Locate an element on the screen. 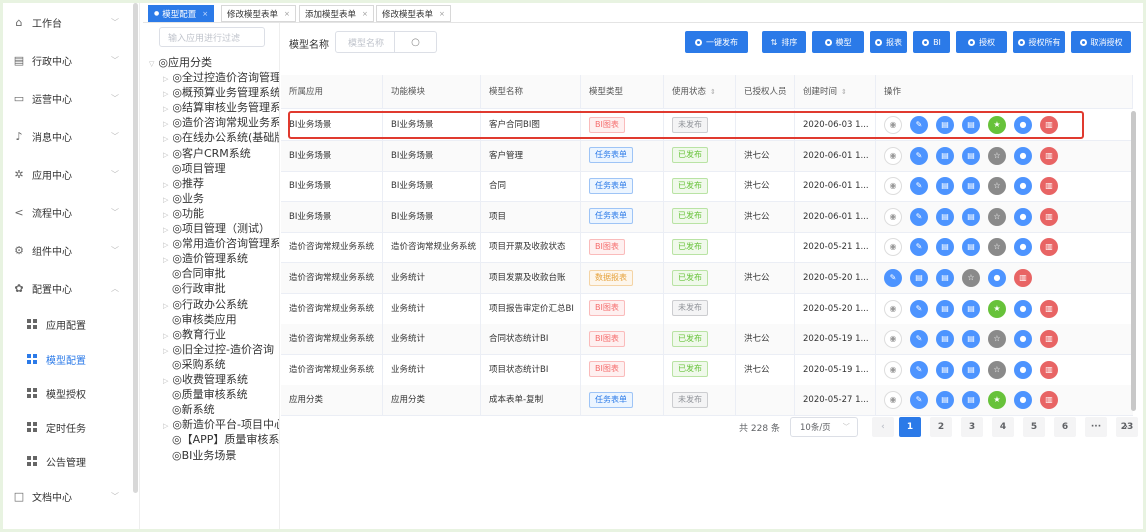 This screenshot has height=532, width=1146. column-header: 操作 is located at coordinates (1004, 92).